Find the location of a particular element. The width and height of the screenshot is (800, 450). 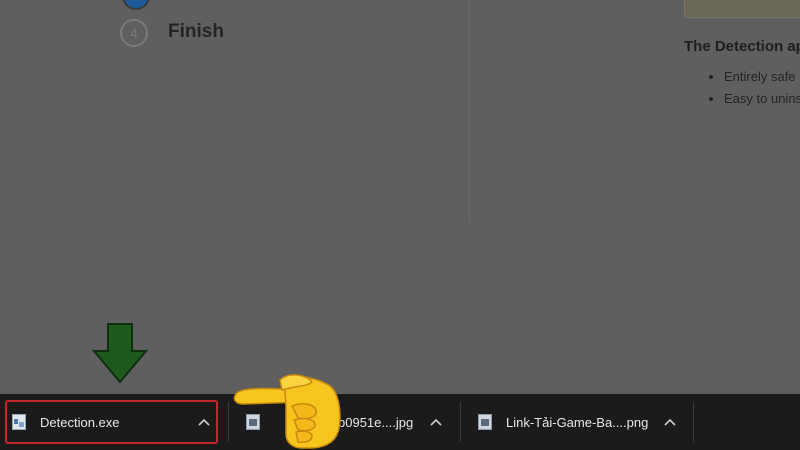

download-filename: Link-Tải-Game-Ba....png is located at coordinates (577, 422).